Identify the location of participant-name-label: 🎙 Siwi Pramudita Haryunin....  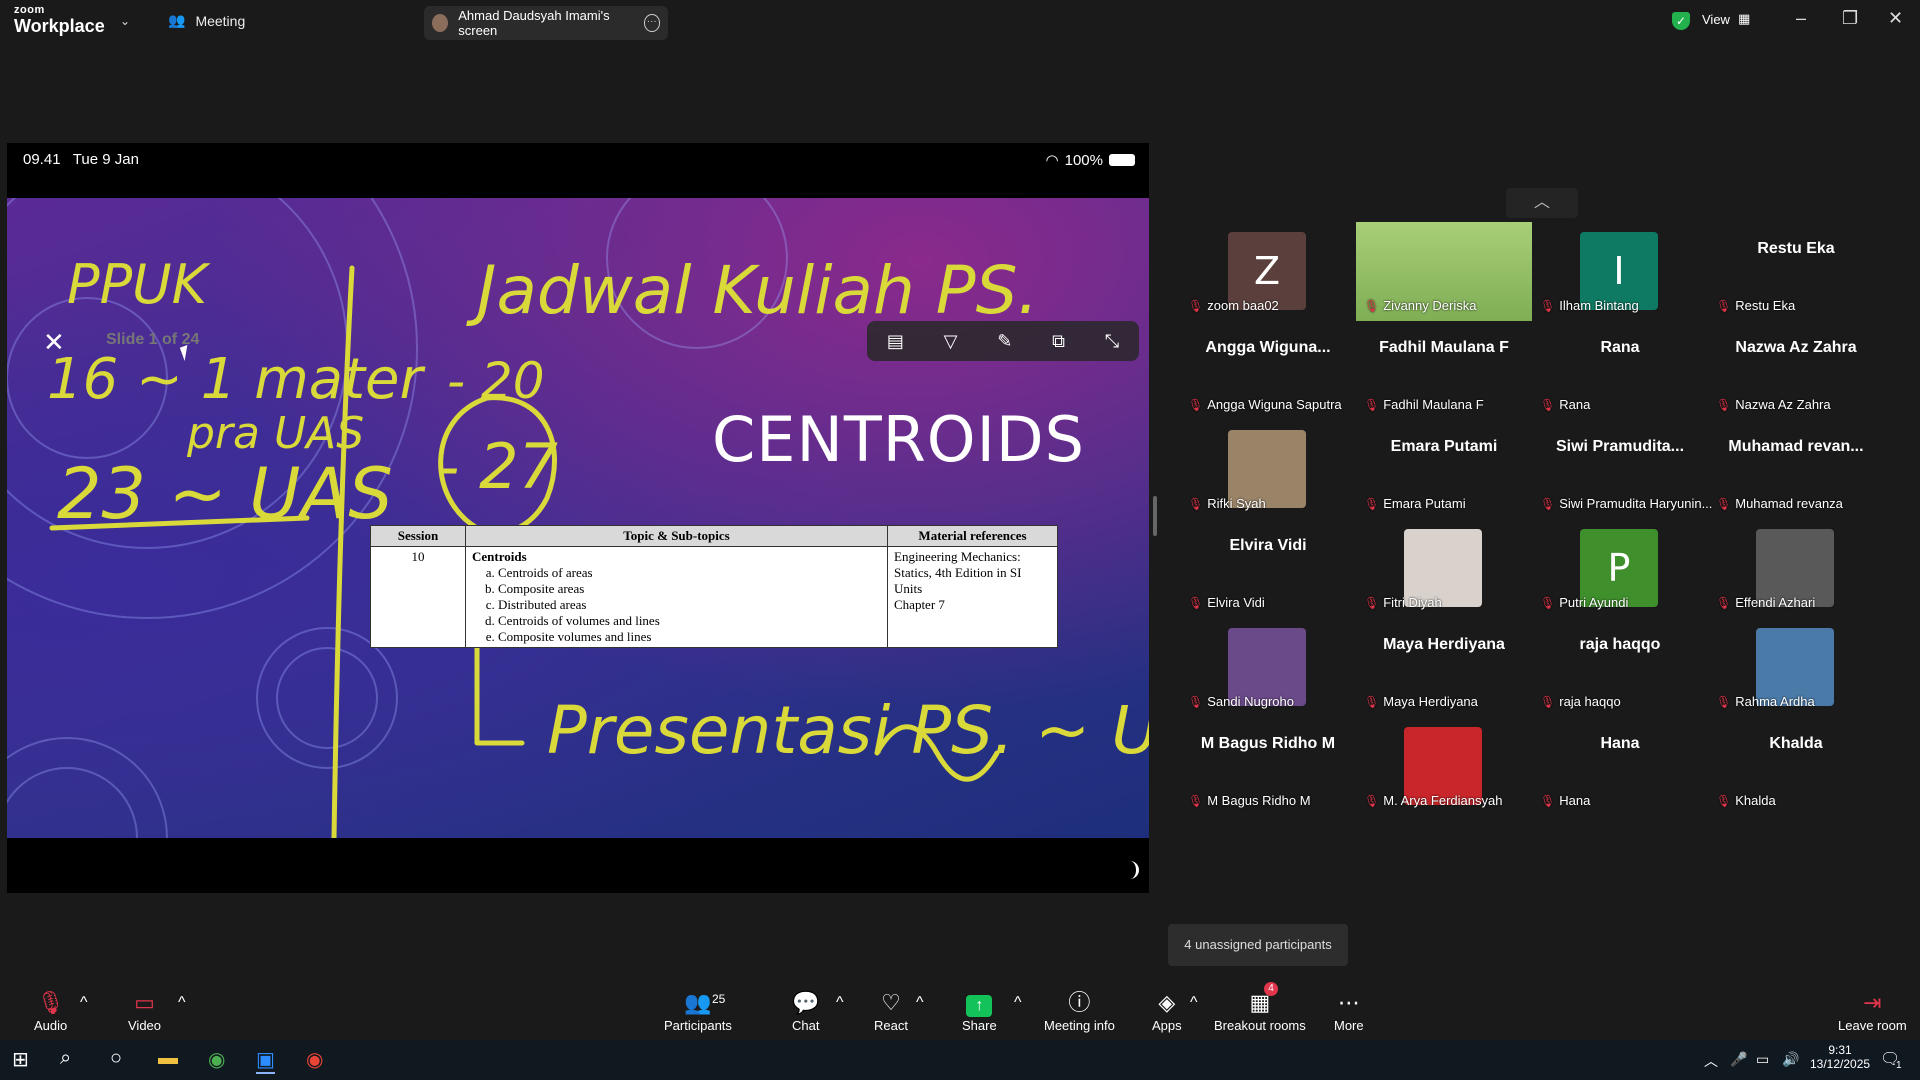
(1626, 503).